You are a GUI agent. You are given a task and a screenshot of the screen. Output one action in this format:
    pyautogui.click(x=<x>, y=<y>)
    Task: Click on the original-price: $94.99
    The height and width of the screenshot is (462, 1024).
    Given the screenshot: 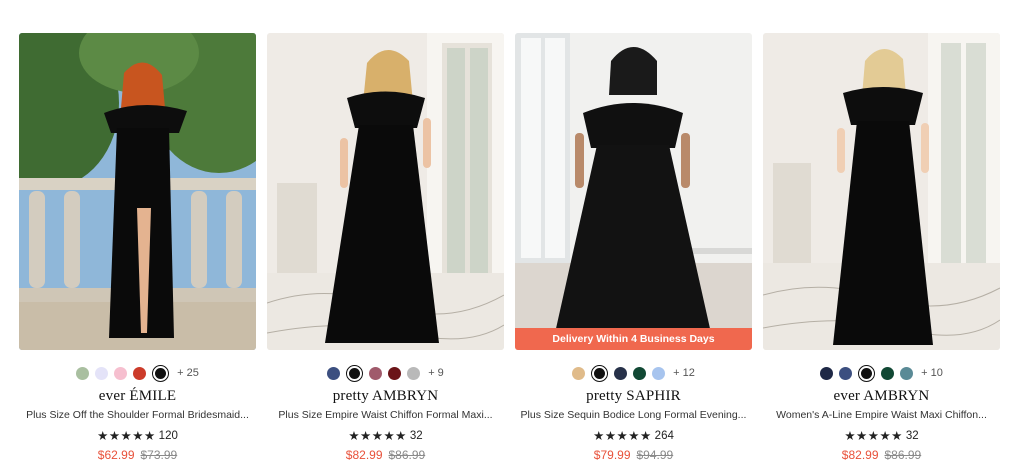 What is the action you would take?
    pyautogui.click(x=655, y=455)
    